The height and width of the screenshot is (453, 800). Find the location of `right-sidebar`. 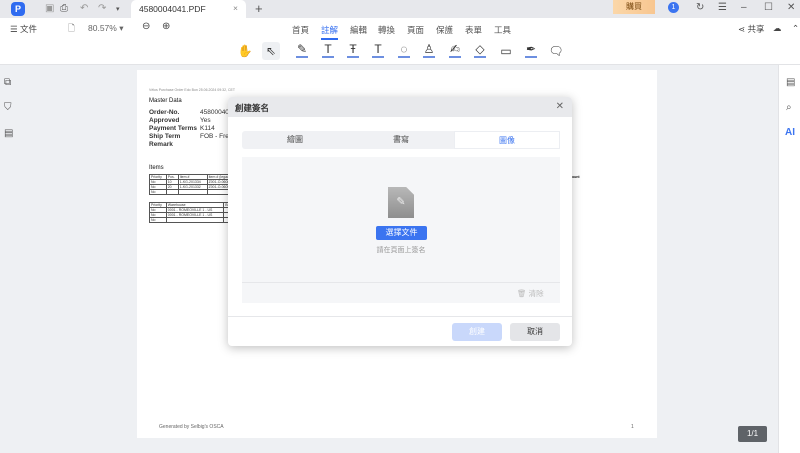

right-sidebar is located at coordinates (789, 259).